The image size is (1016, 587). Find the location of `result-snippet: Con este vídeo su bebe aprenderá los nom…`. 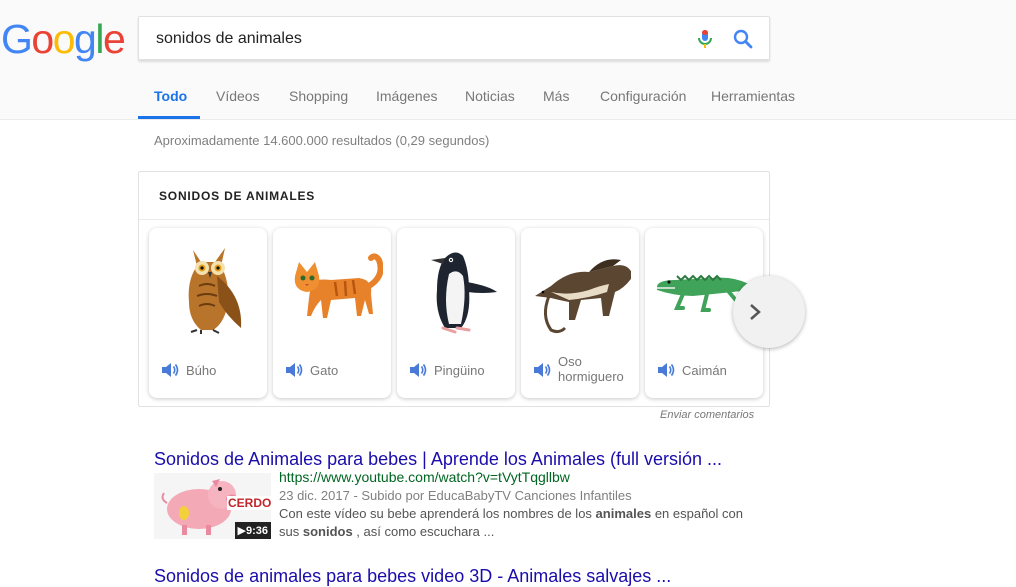

result-snippet: Con este vídeo su bebe aprenderá los nom… is located at coordinates (514, 523).